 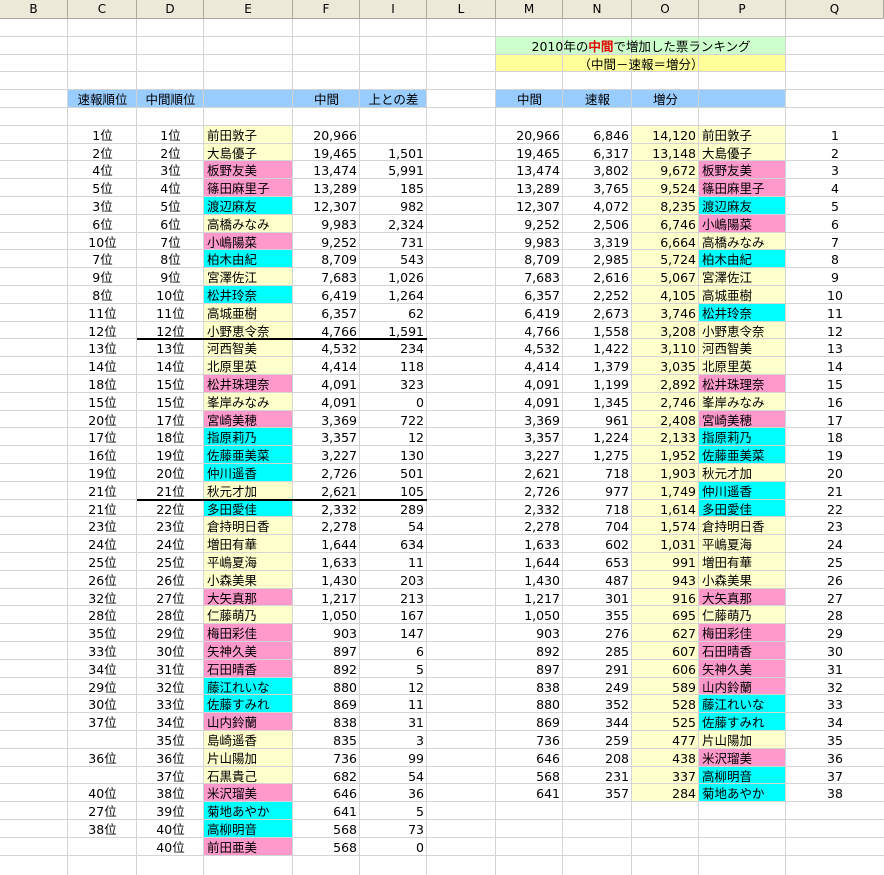 I want to click on sokuhou-rank-cell: 4位, so click(x=102, y=170).